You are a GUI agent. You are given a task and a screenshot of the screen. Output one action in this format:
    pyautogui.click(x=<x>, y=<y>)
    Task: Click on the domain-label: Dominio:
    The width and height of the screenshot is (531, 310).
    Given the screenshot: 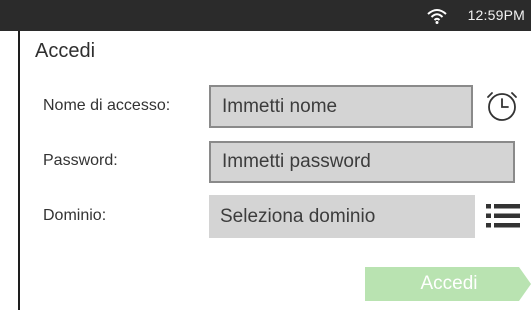 What is the action you would take?
    pyautogui.click(x=75, y=215)
    